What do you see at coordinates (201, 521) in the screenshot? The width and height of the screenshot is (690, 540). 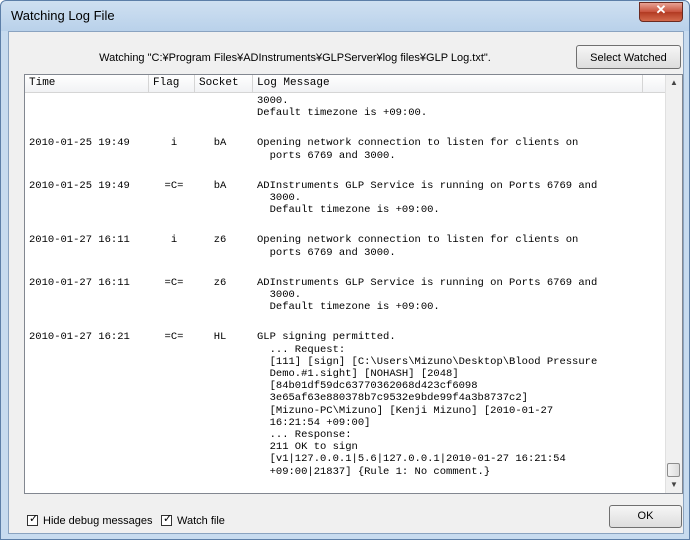 I see `watch-file-label: Watch file` at bounding box center [201, 521].